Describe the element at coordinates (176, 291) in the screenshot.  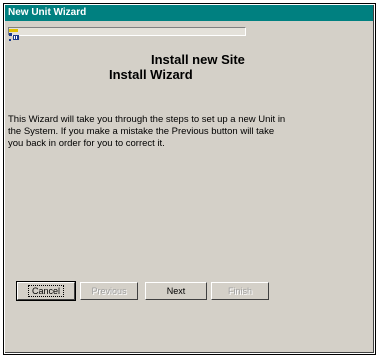
I see `next-button: Next` at that location.